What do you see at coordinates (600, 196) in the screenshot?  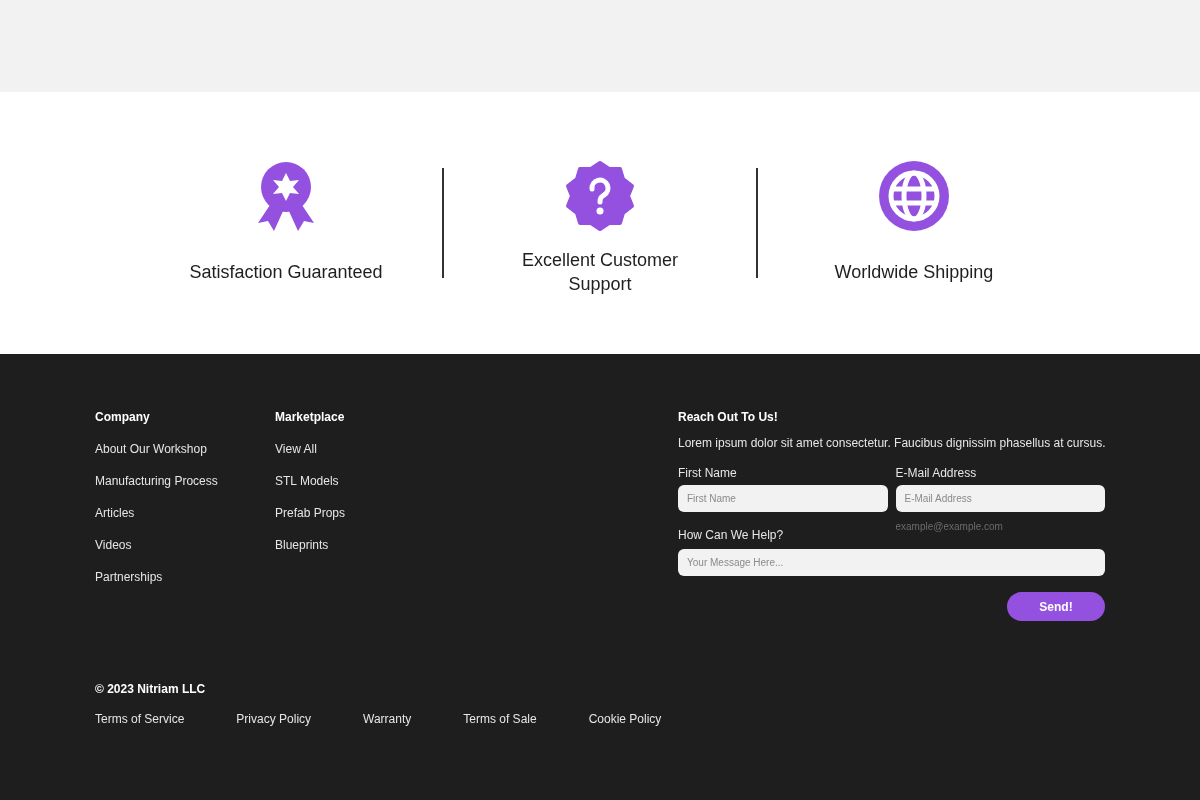 I see `question-badge-icon` at bounding box center [600, 196].